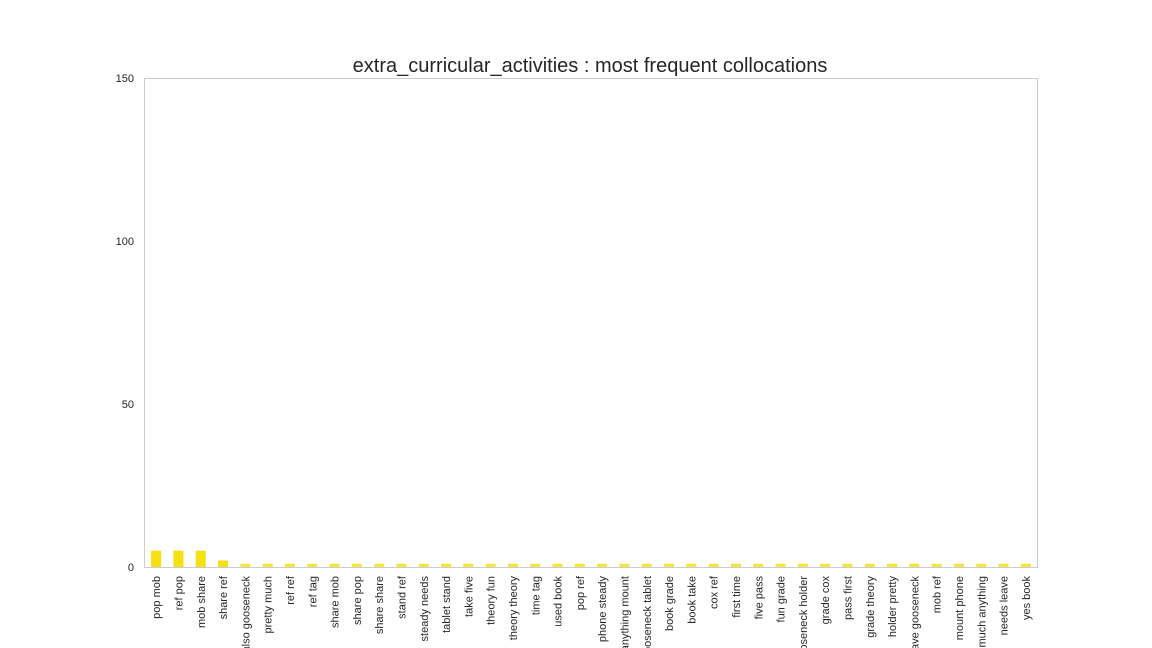 This screenshot has width=1152, height=648. What do you see at coordinates (591, 558) in the screenshot?
I see `bars-group` at bounding box center [591, 558].